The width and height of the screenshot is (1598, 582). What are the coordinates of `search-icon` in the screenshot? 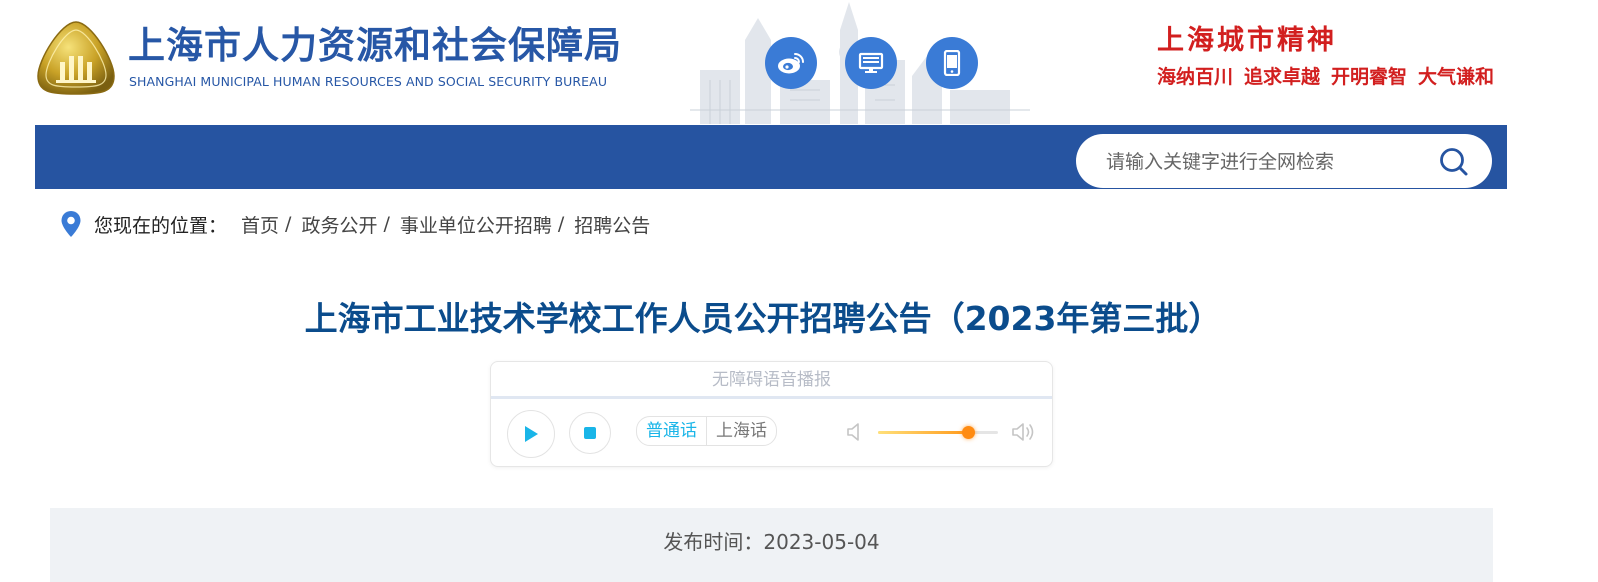 It's located at (1454, 162).